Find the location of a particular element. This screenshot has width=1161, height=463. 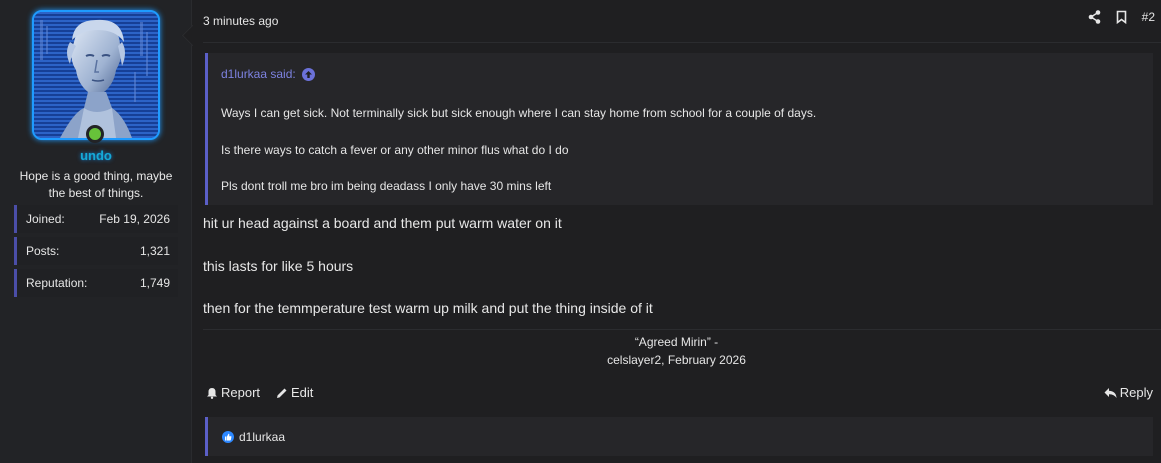

avatar is located at coordinates (96, 75).